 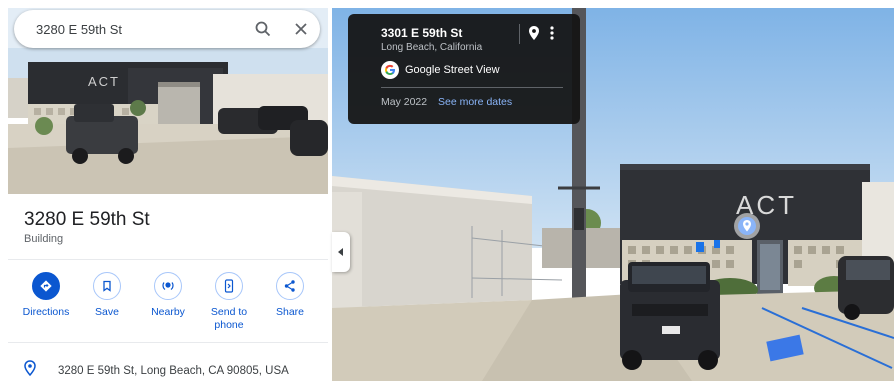 What do you see at coordinates (229, 318) in the screenshot?
I see `send-to-phone-label: Send to phone` at bounding box center [229, 318].